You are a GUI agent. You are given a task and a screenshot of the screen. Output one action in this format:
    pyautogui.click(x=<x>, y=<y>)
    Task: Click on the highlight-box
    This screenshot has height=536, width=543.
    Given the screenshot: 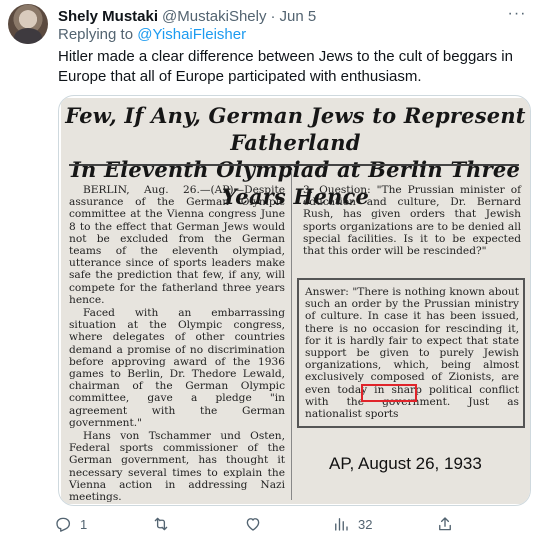 What is the action you would take?
    pyautogui.click(x=389, y=393)
    